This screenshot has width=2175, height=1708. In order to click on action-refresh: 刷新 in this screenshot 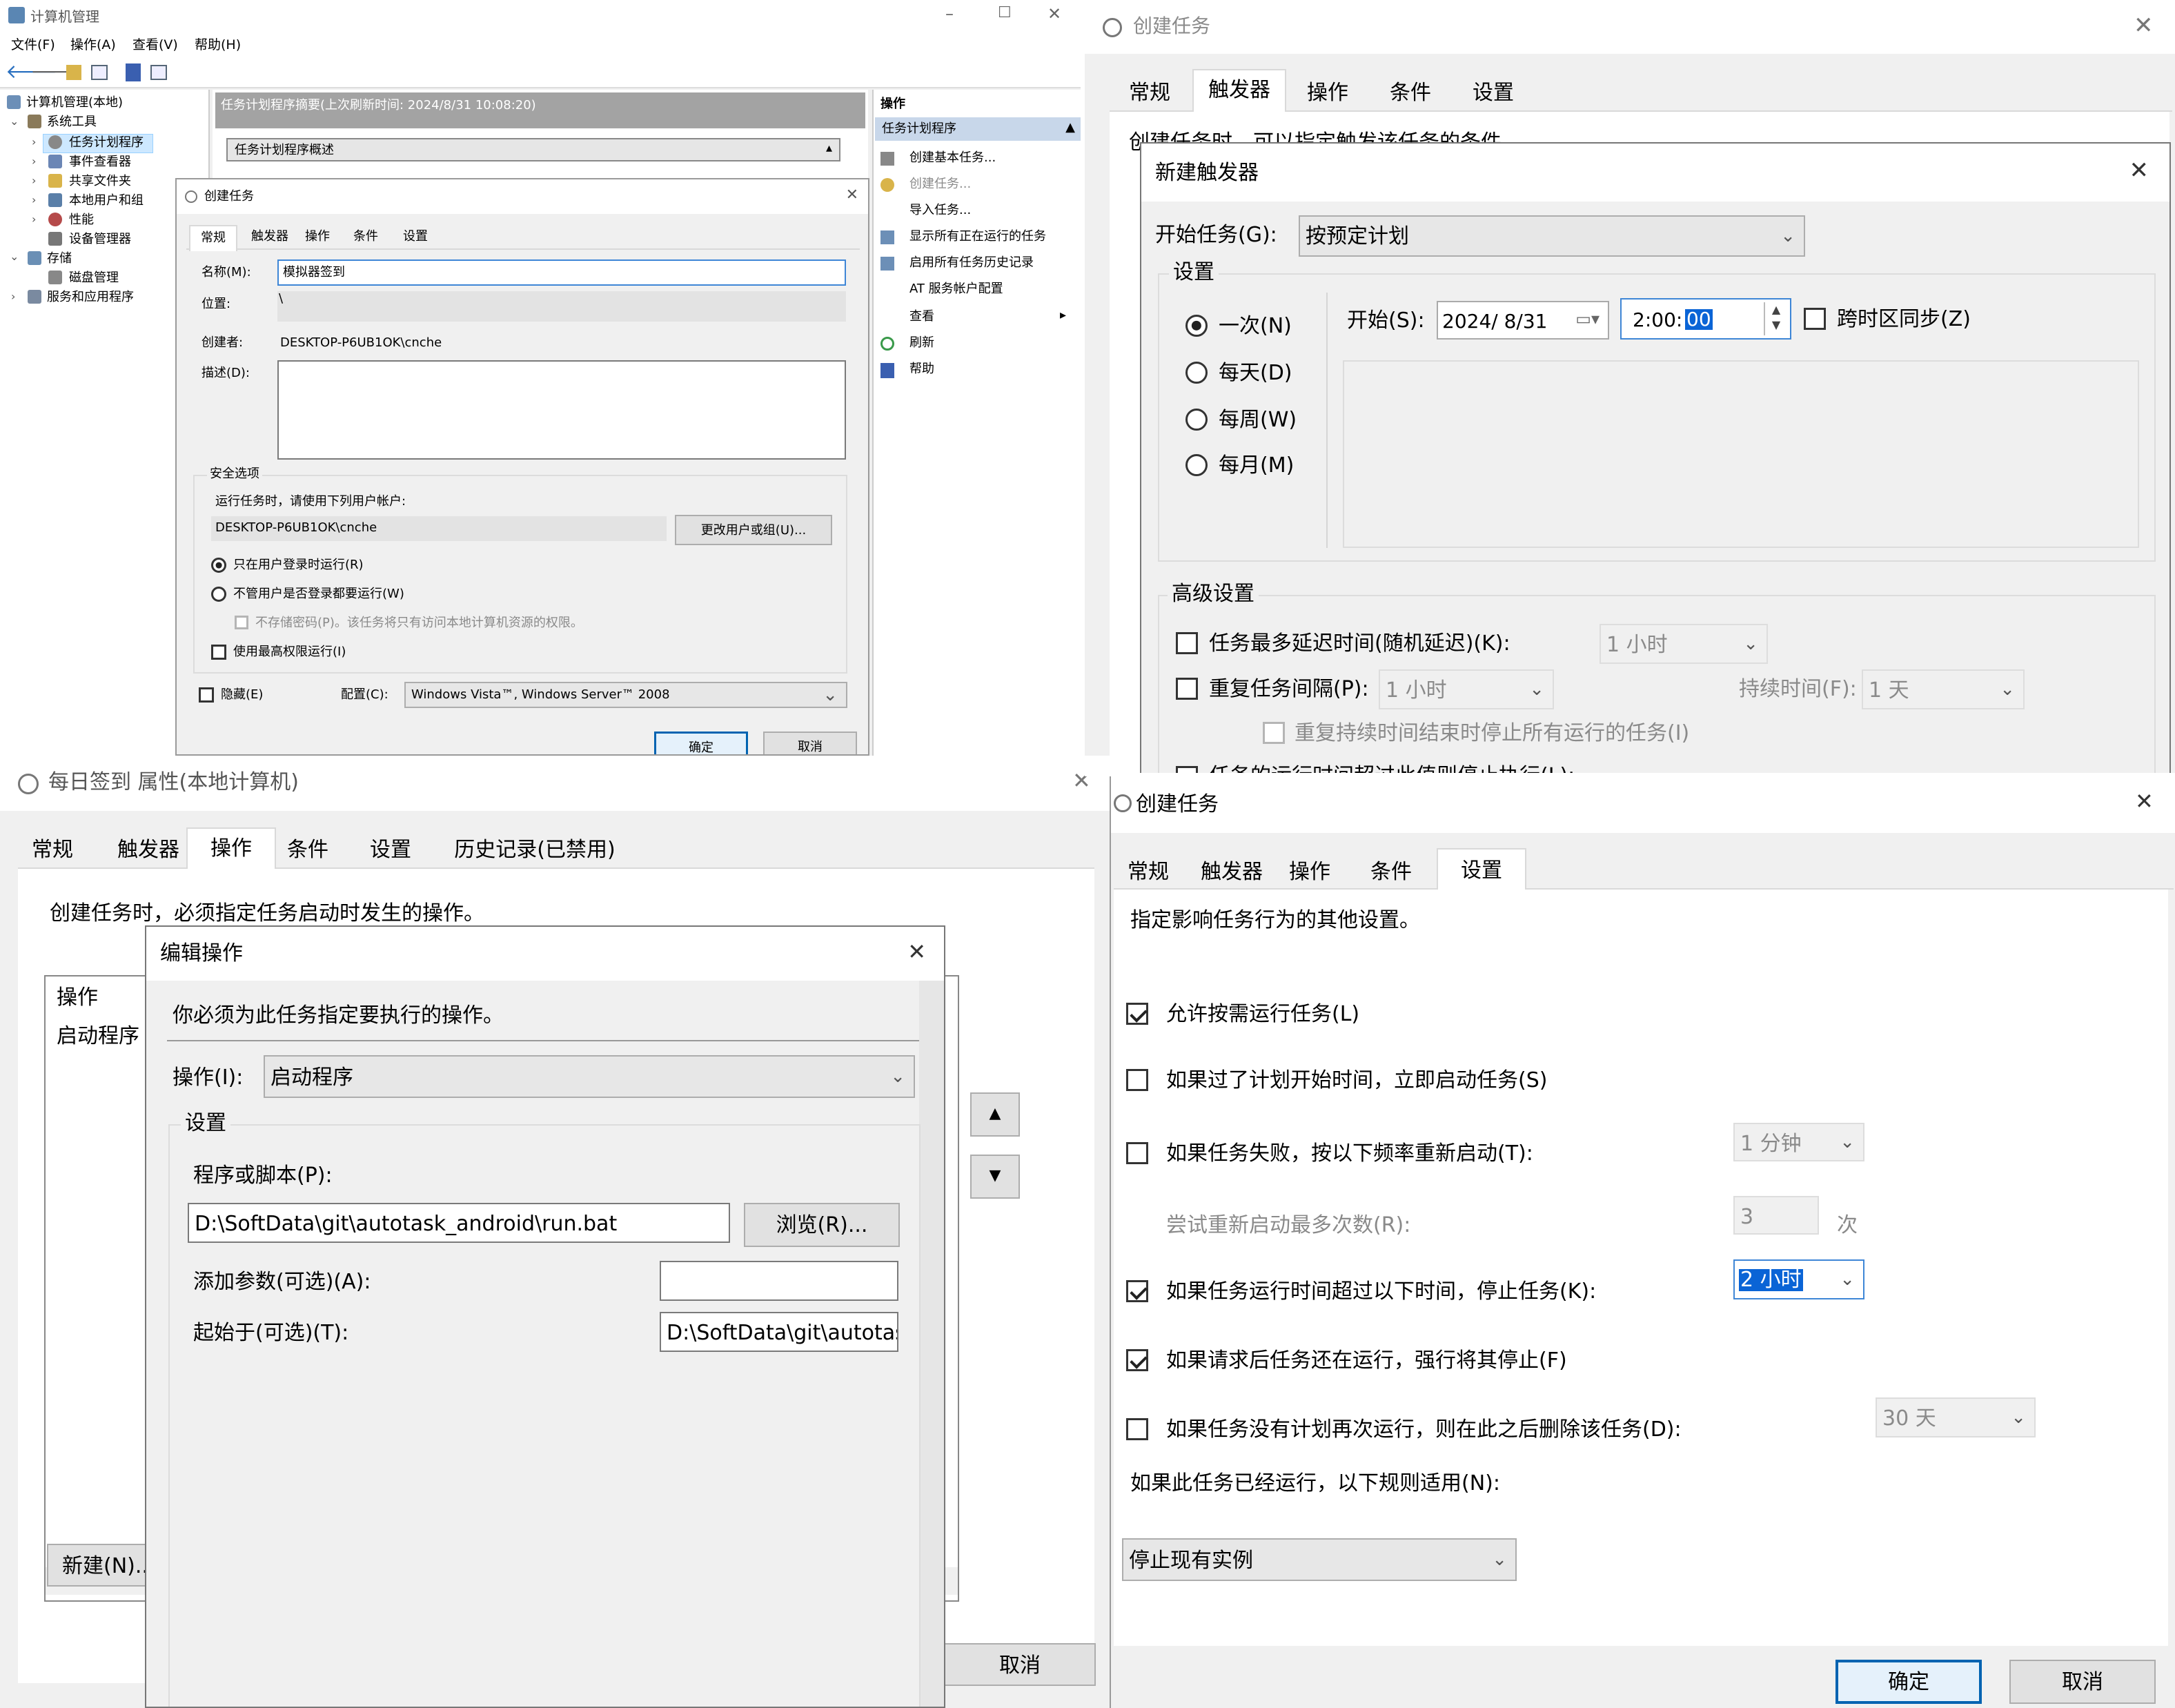, I will do `click(921, 343)`.